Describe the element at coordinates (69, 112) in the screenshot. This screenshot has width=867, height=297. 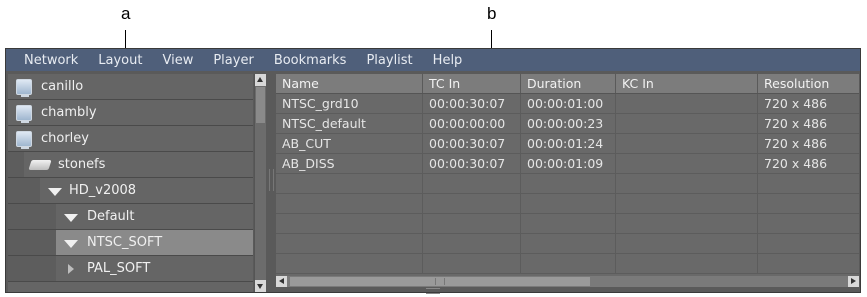
I see `tree-item-label: chambly` at that location.